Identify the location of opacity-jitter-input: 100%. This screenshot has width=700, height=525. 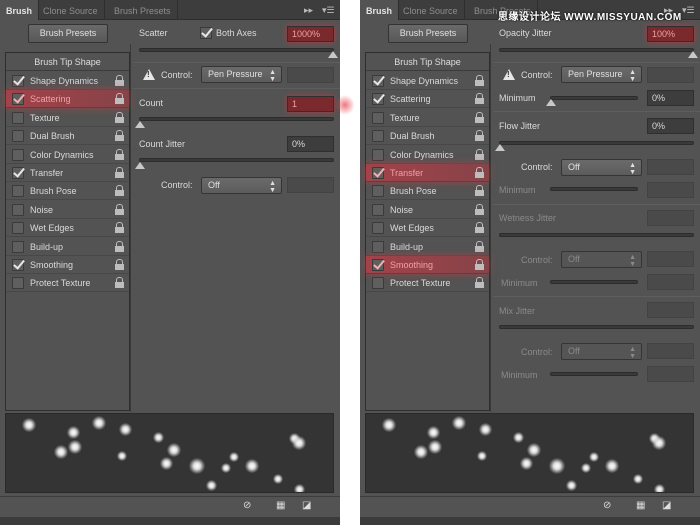
(670, 34).